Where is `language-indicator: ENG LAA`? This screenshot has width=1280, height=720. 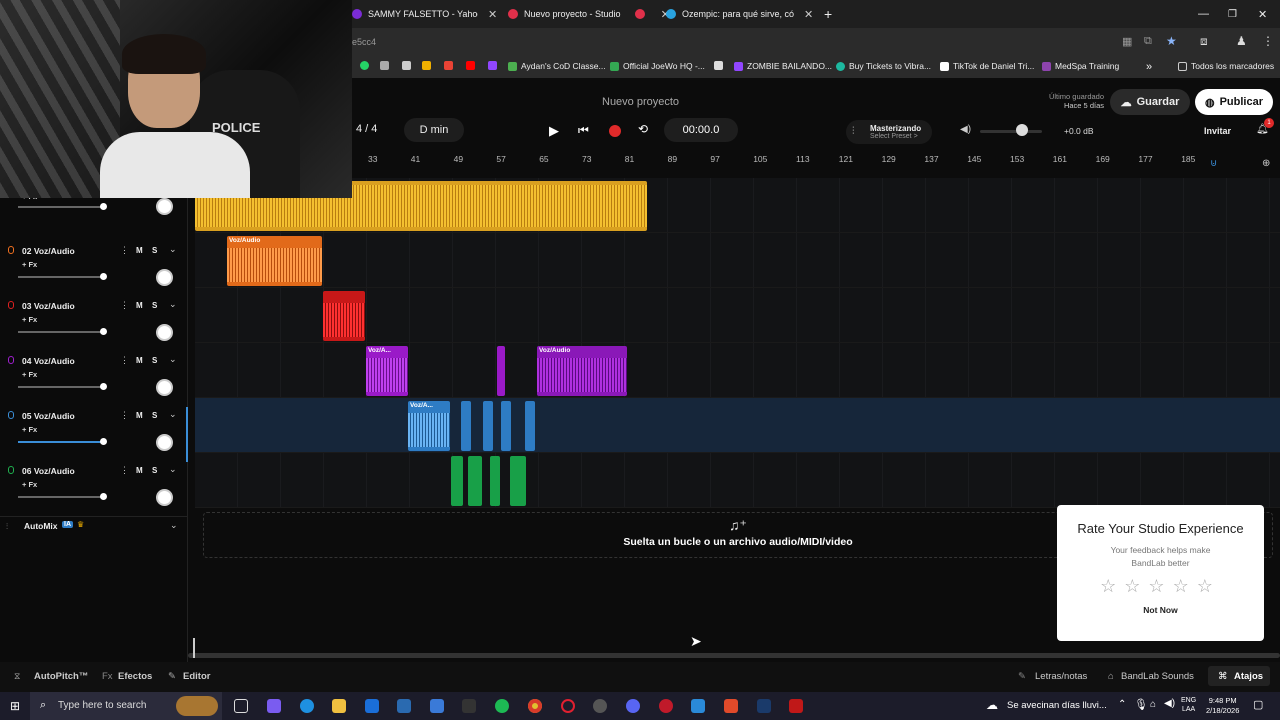 language-indicator: ENG LAA is located at coordinates (1188, 705).